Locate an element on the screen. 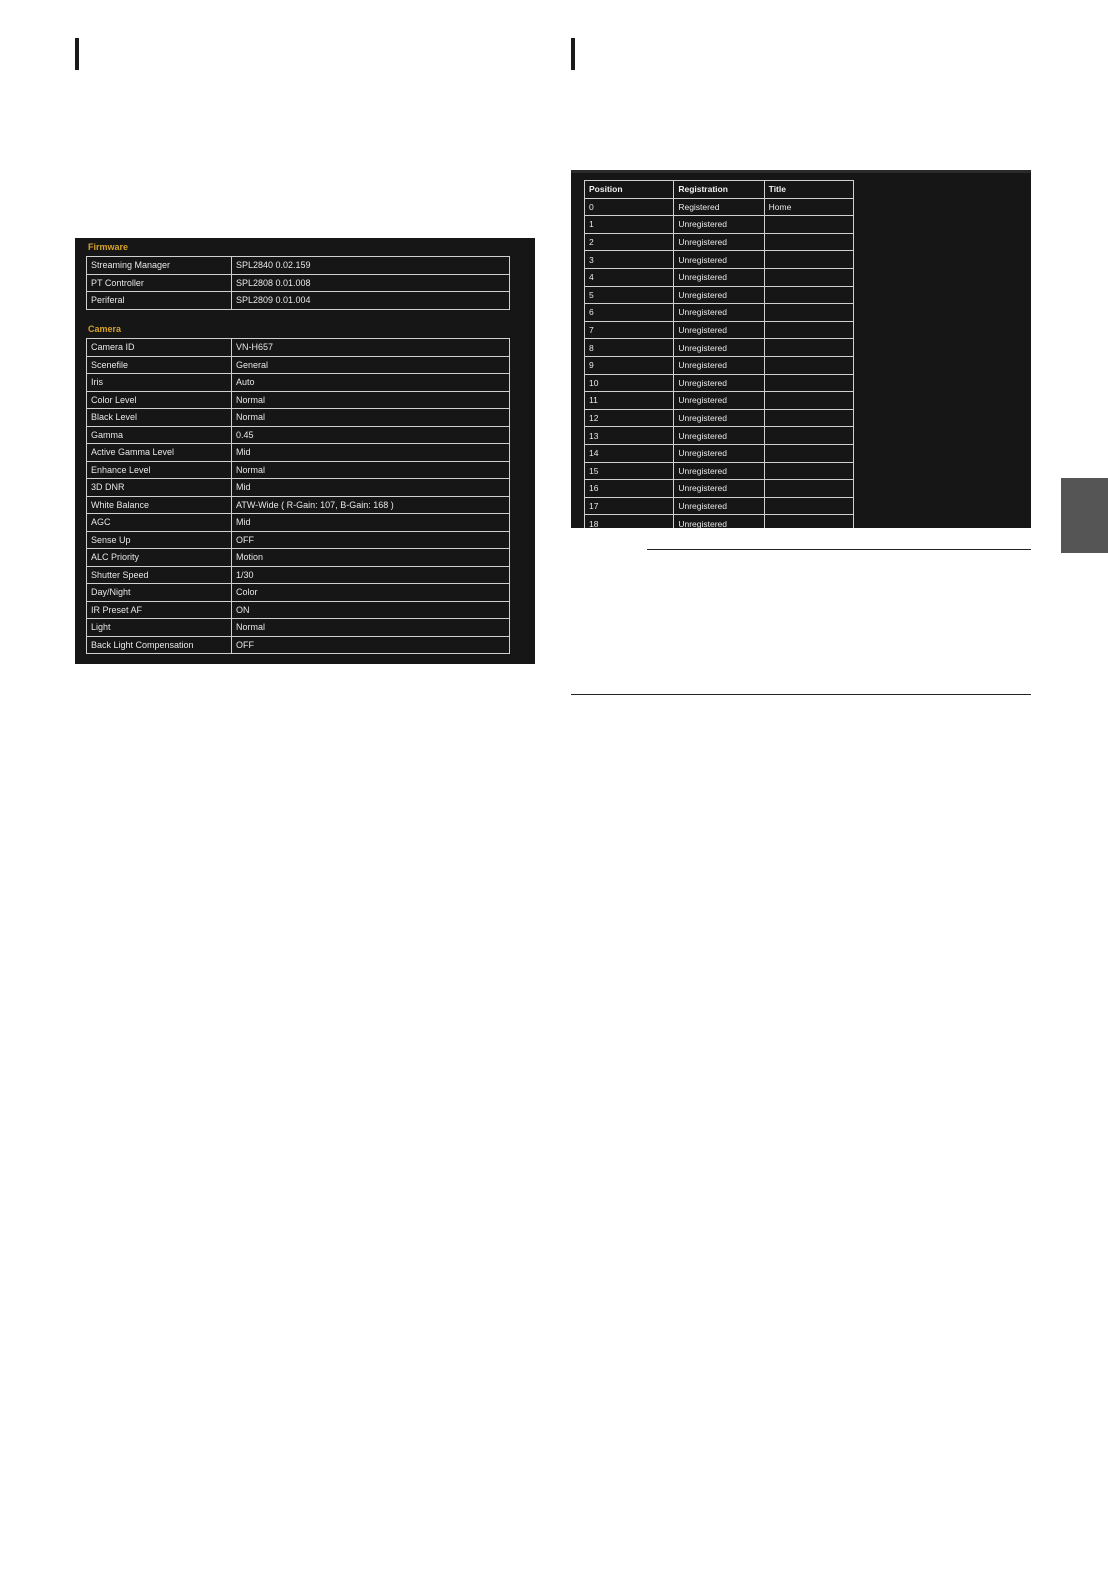 The image size is (1108, 1571). setting-label: Iris is located at coordinates (159, 382).